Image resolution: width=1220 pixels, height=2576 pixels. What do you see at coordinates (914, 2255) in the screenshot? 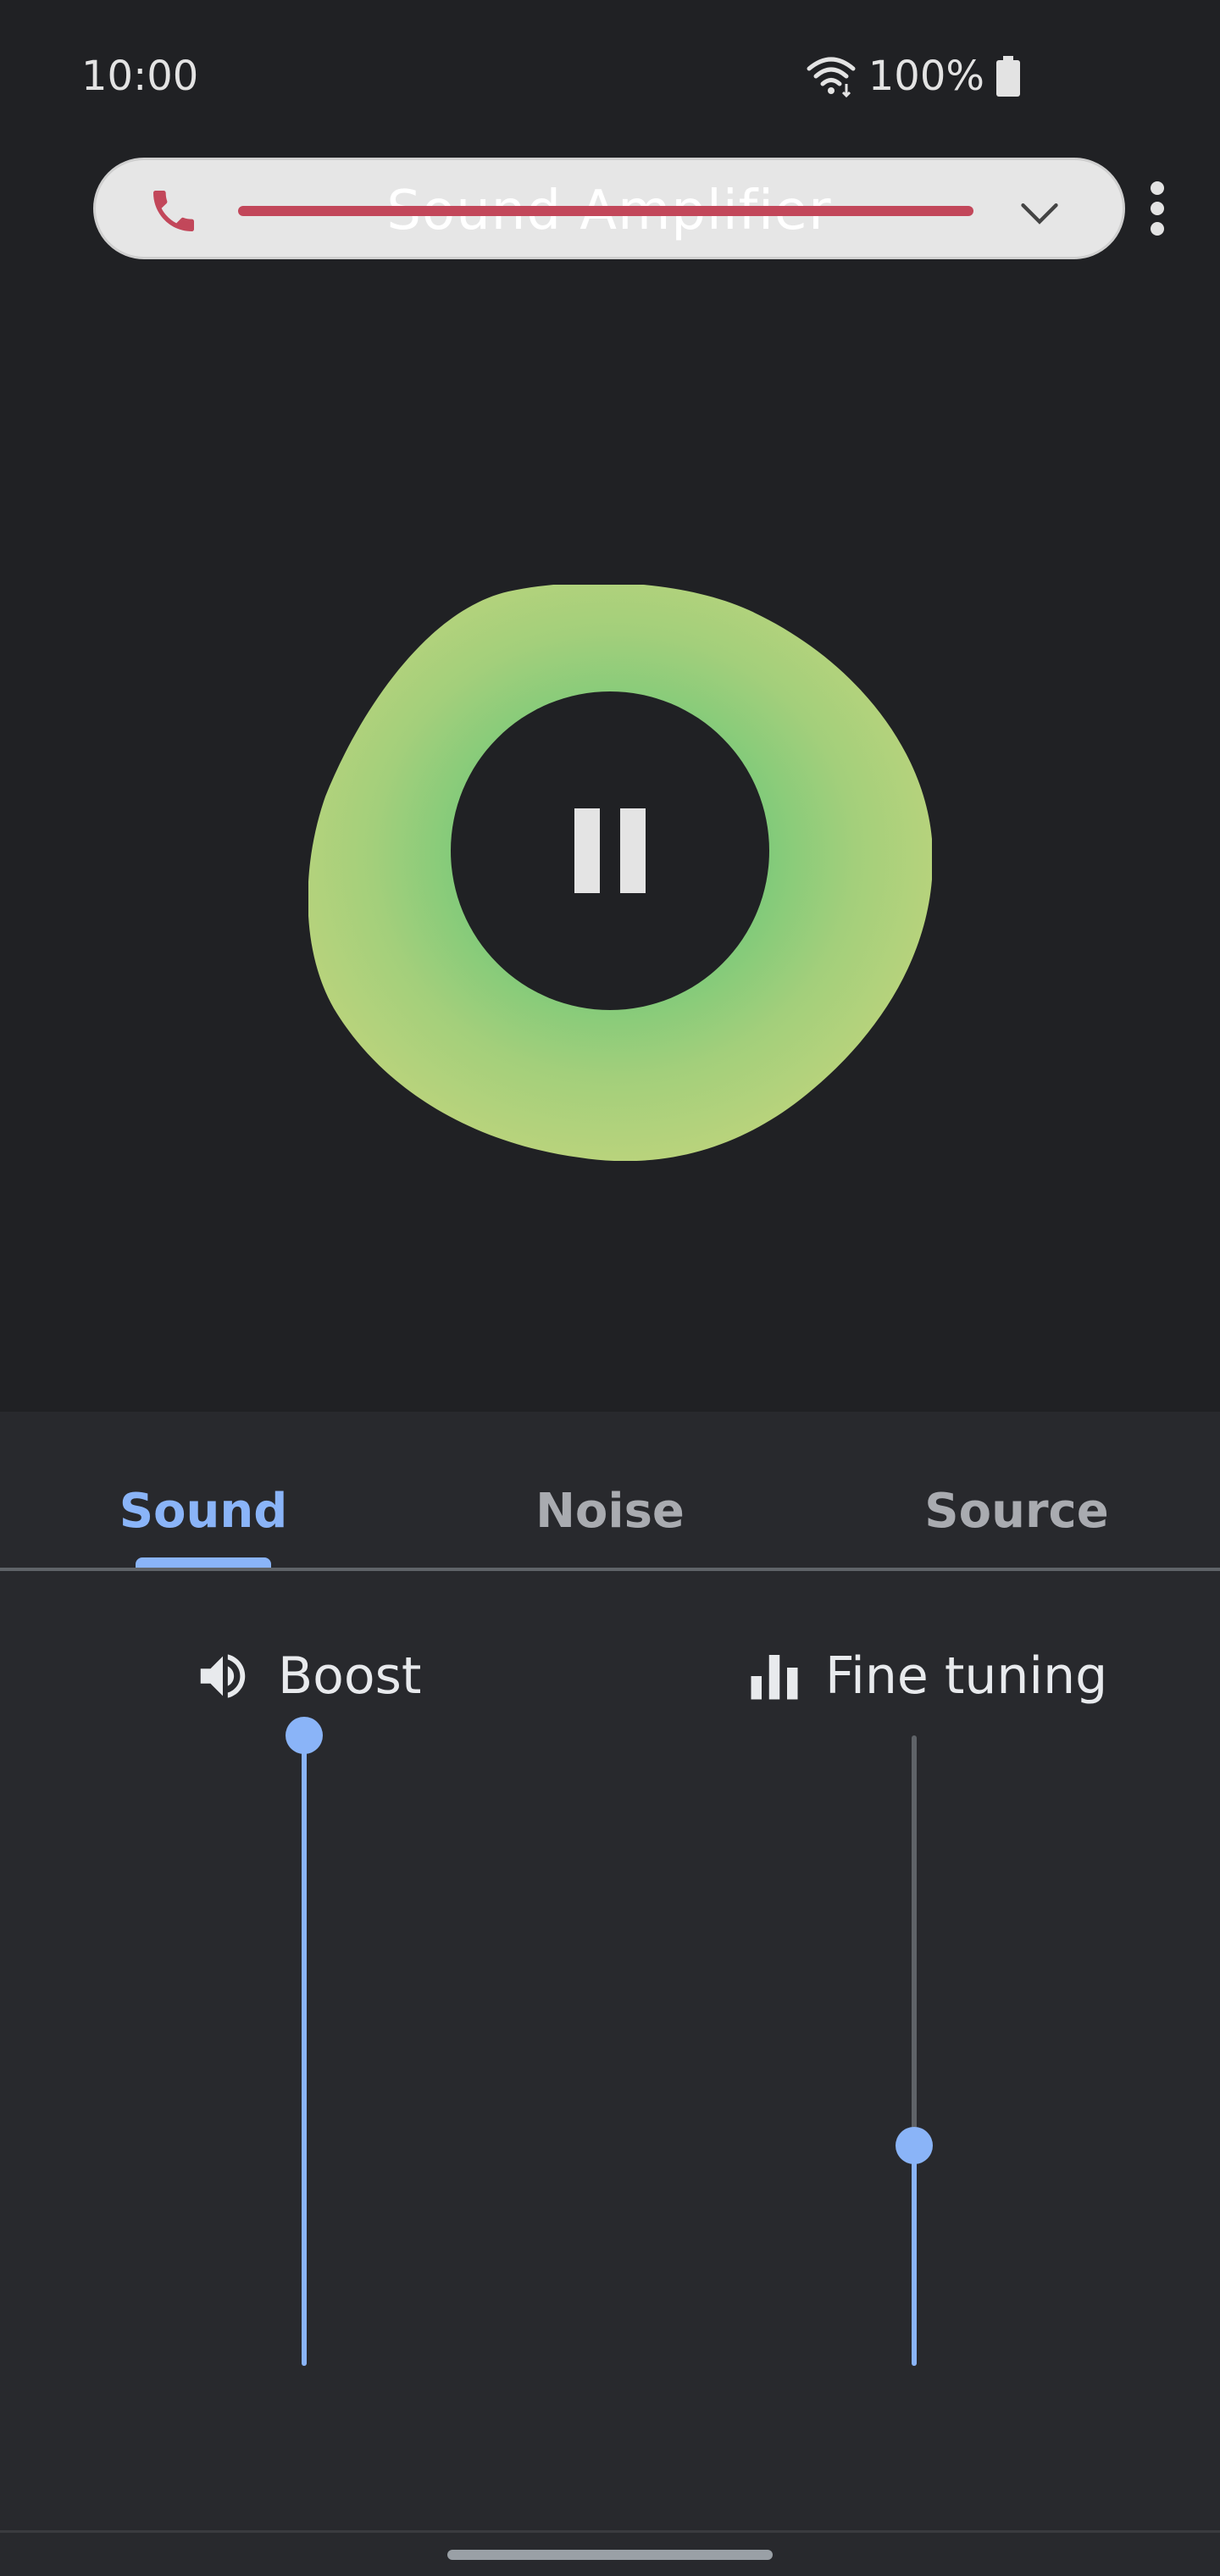
I see `fine-tuning-slider-fill` at bounding box center [914, 2255].